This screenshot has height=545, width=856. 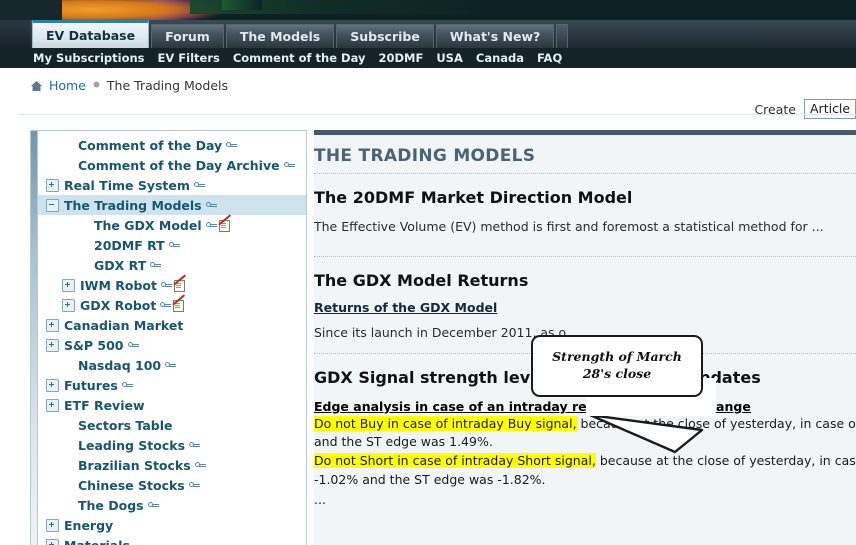 What do you see at coordinates (97, 541) in the screenshot?
I see `sidebar-item-label: Materials` at bounding box center [97, 541].